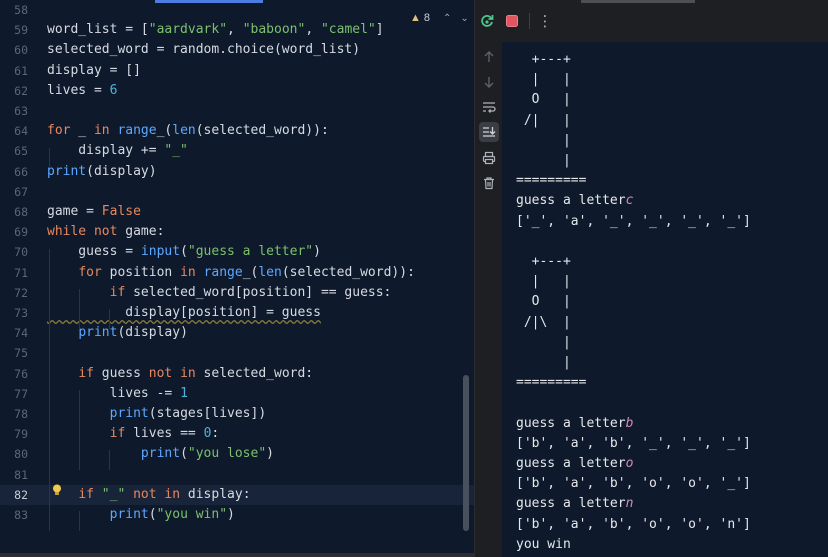  What do you see at coordinates (14, 30) in the screenshot?
I see `line-number: 59` at bounding box center [14, 30].